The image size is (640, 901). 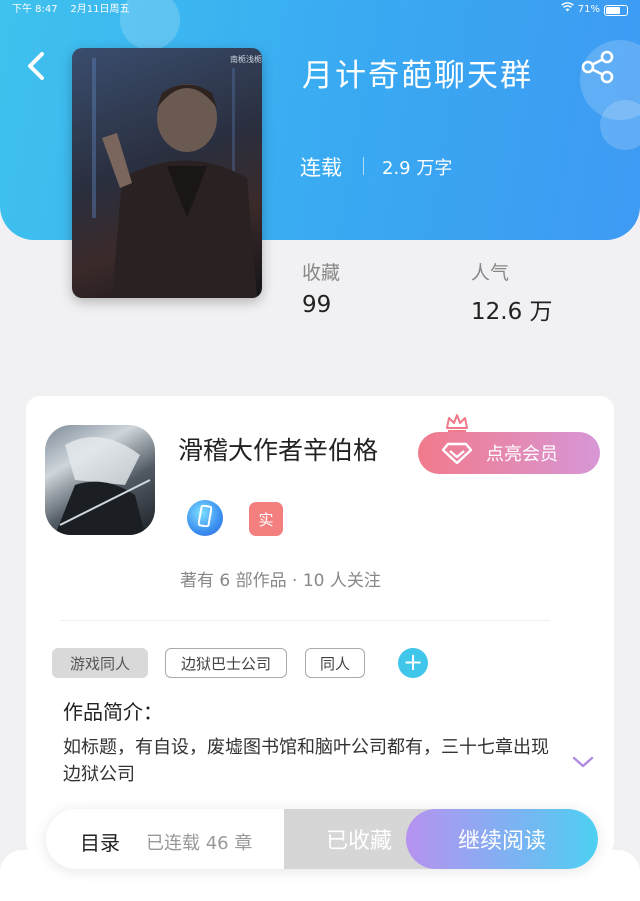 I want to click on share-button, so click(x=598, y=67).